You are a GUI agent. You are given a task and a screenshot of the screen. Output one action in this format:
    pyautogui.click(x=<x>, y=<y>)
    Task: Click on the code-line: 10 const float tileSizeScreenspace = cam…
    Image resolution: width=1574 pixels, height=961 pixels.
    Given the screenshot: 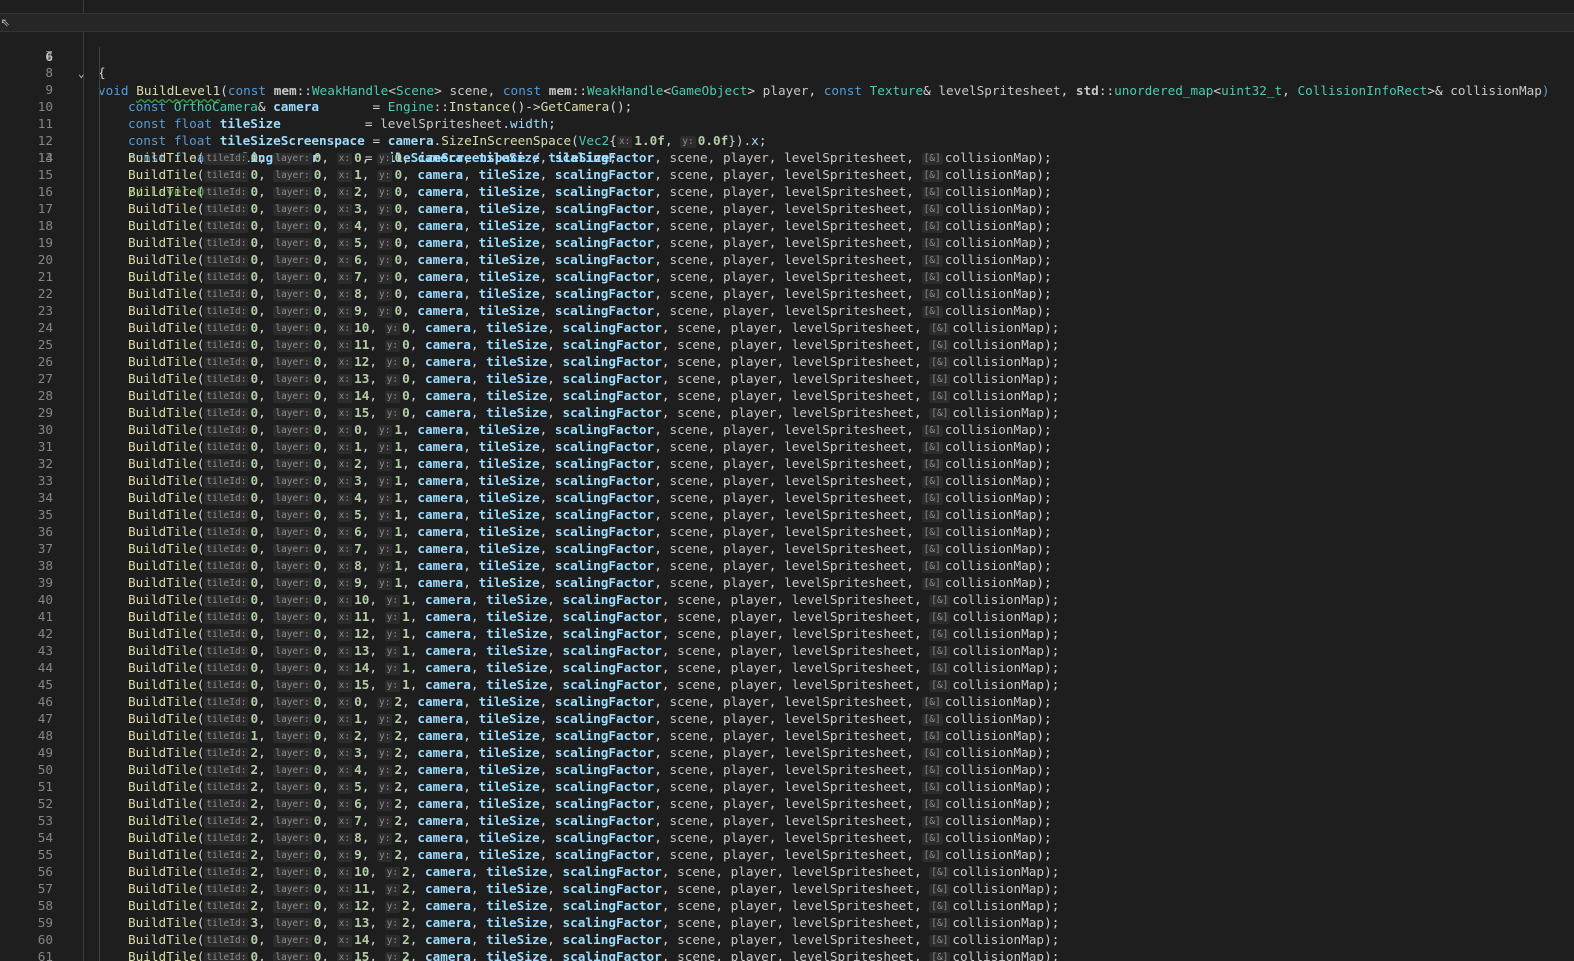 What is the action you would take?
    pyautogui.click(x=383, y=114)
    